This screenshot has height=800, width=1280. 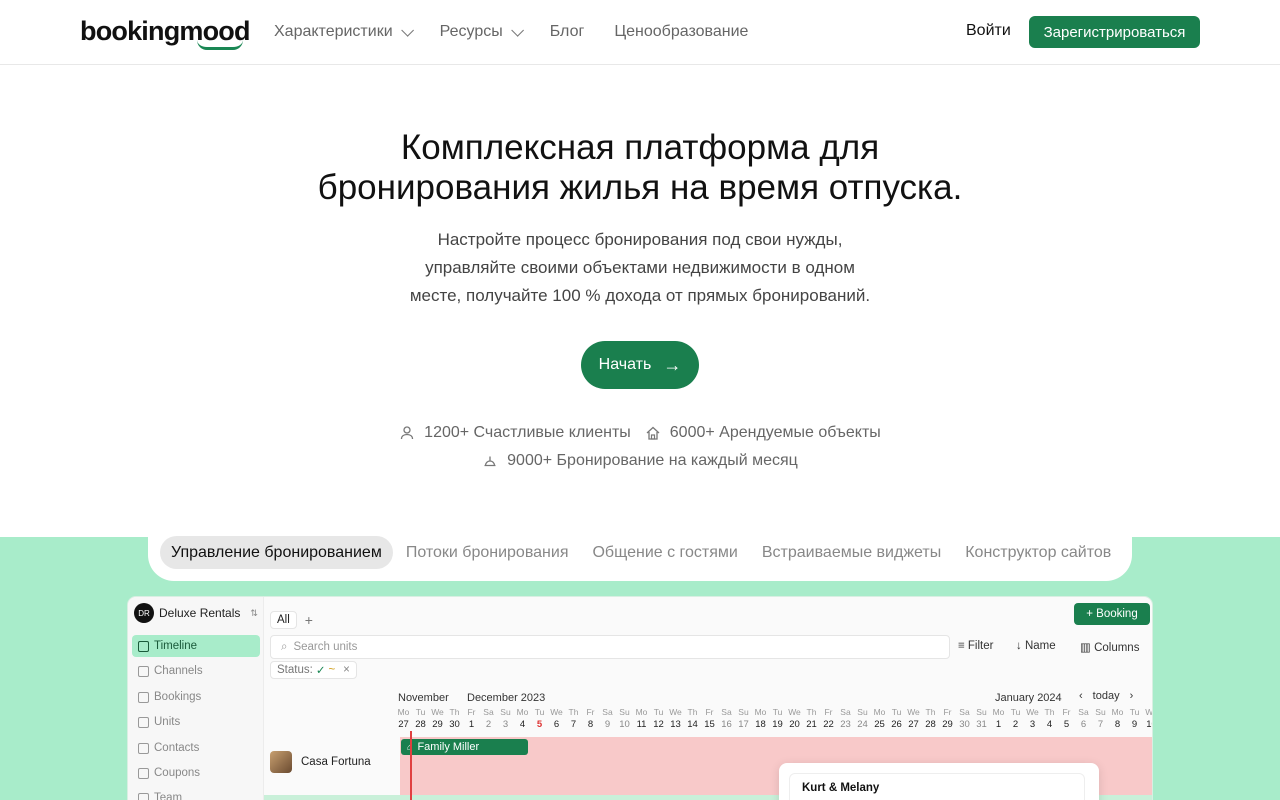 What do you see at coordinates (624, 724) in the screenshot?
I see `day-number: 10` at bounding box center [624, 724].